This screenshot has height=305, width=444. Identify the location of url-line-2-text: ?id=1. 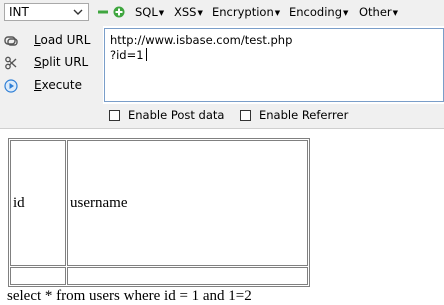
(127, 55).